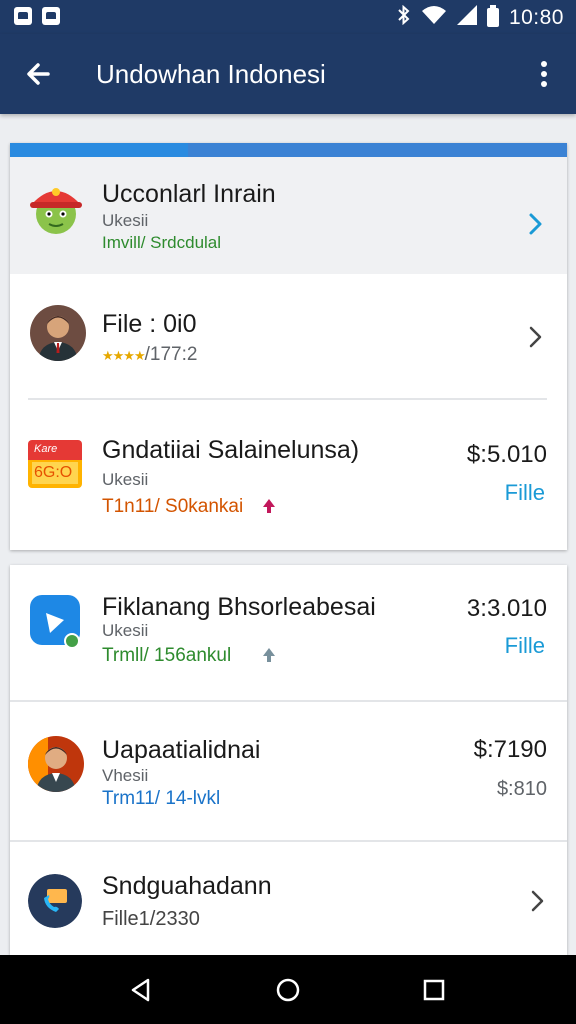  What do you see at coordinates (173, 506) in the screenshot?
I see `item-meta: T1n11/ S0kankai` at bounding box center [173, 506].